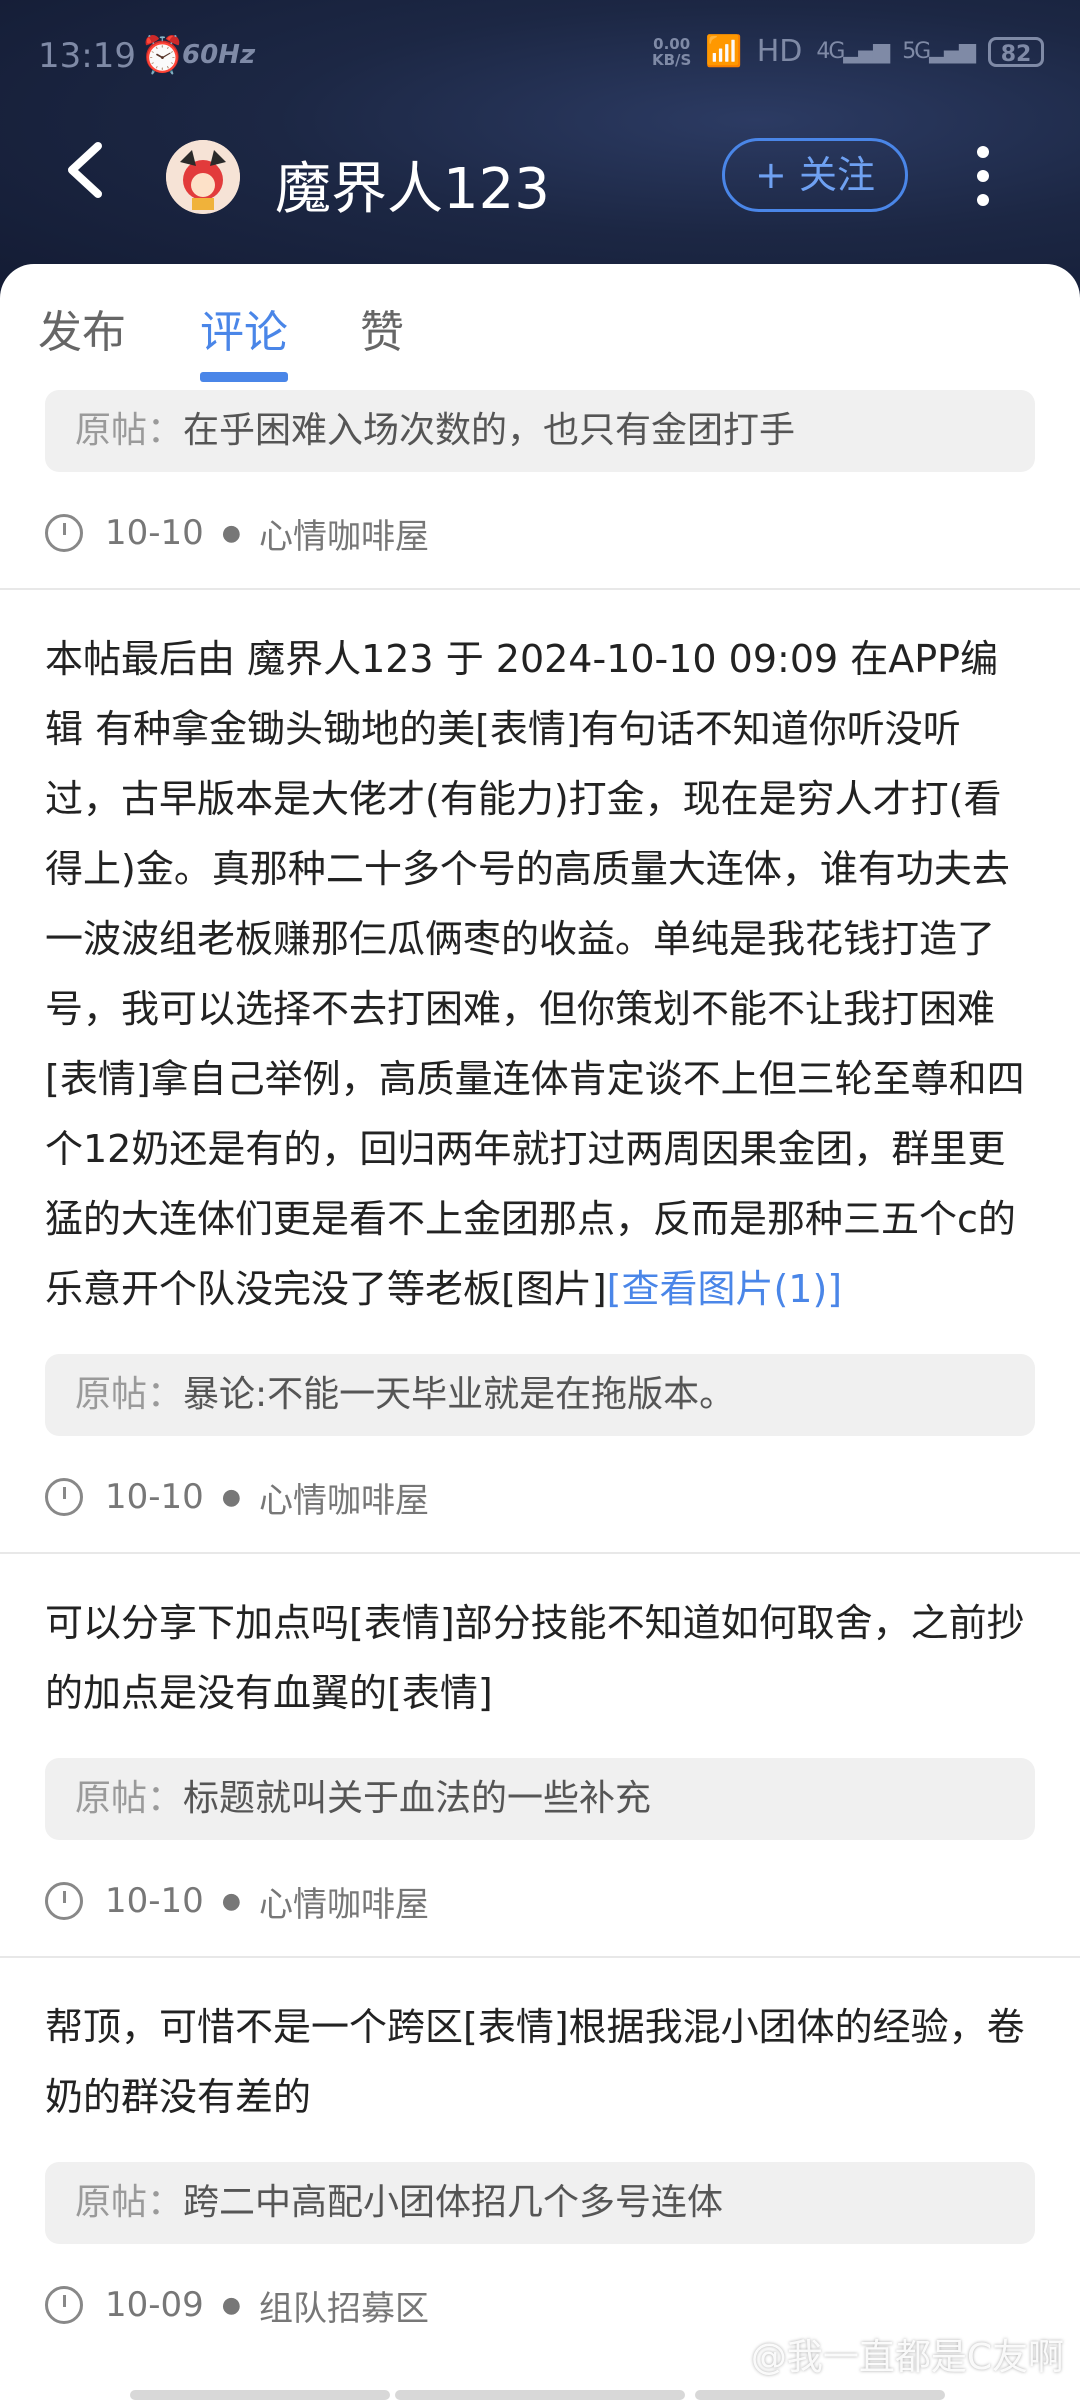 The height and width of the screenshot is (2400, 1080). Describe the element at coordinates (244, 328) in the screenshot. I see `tab-comments: 评论` at that location.